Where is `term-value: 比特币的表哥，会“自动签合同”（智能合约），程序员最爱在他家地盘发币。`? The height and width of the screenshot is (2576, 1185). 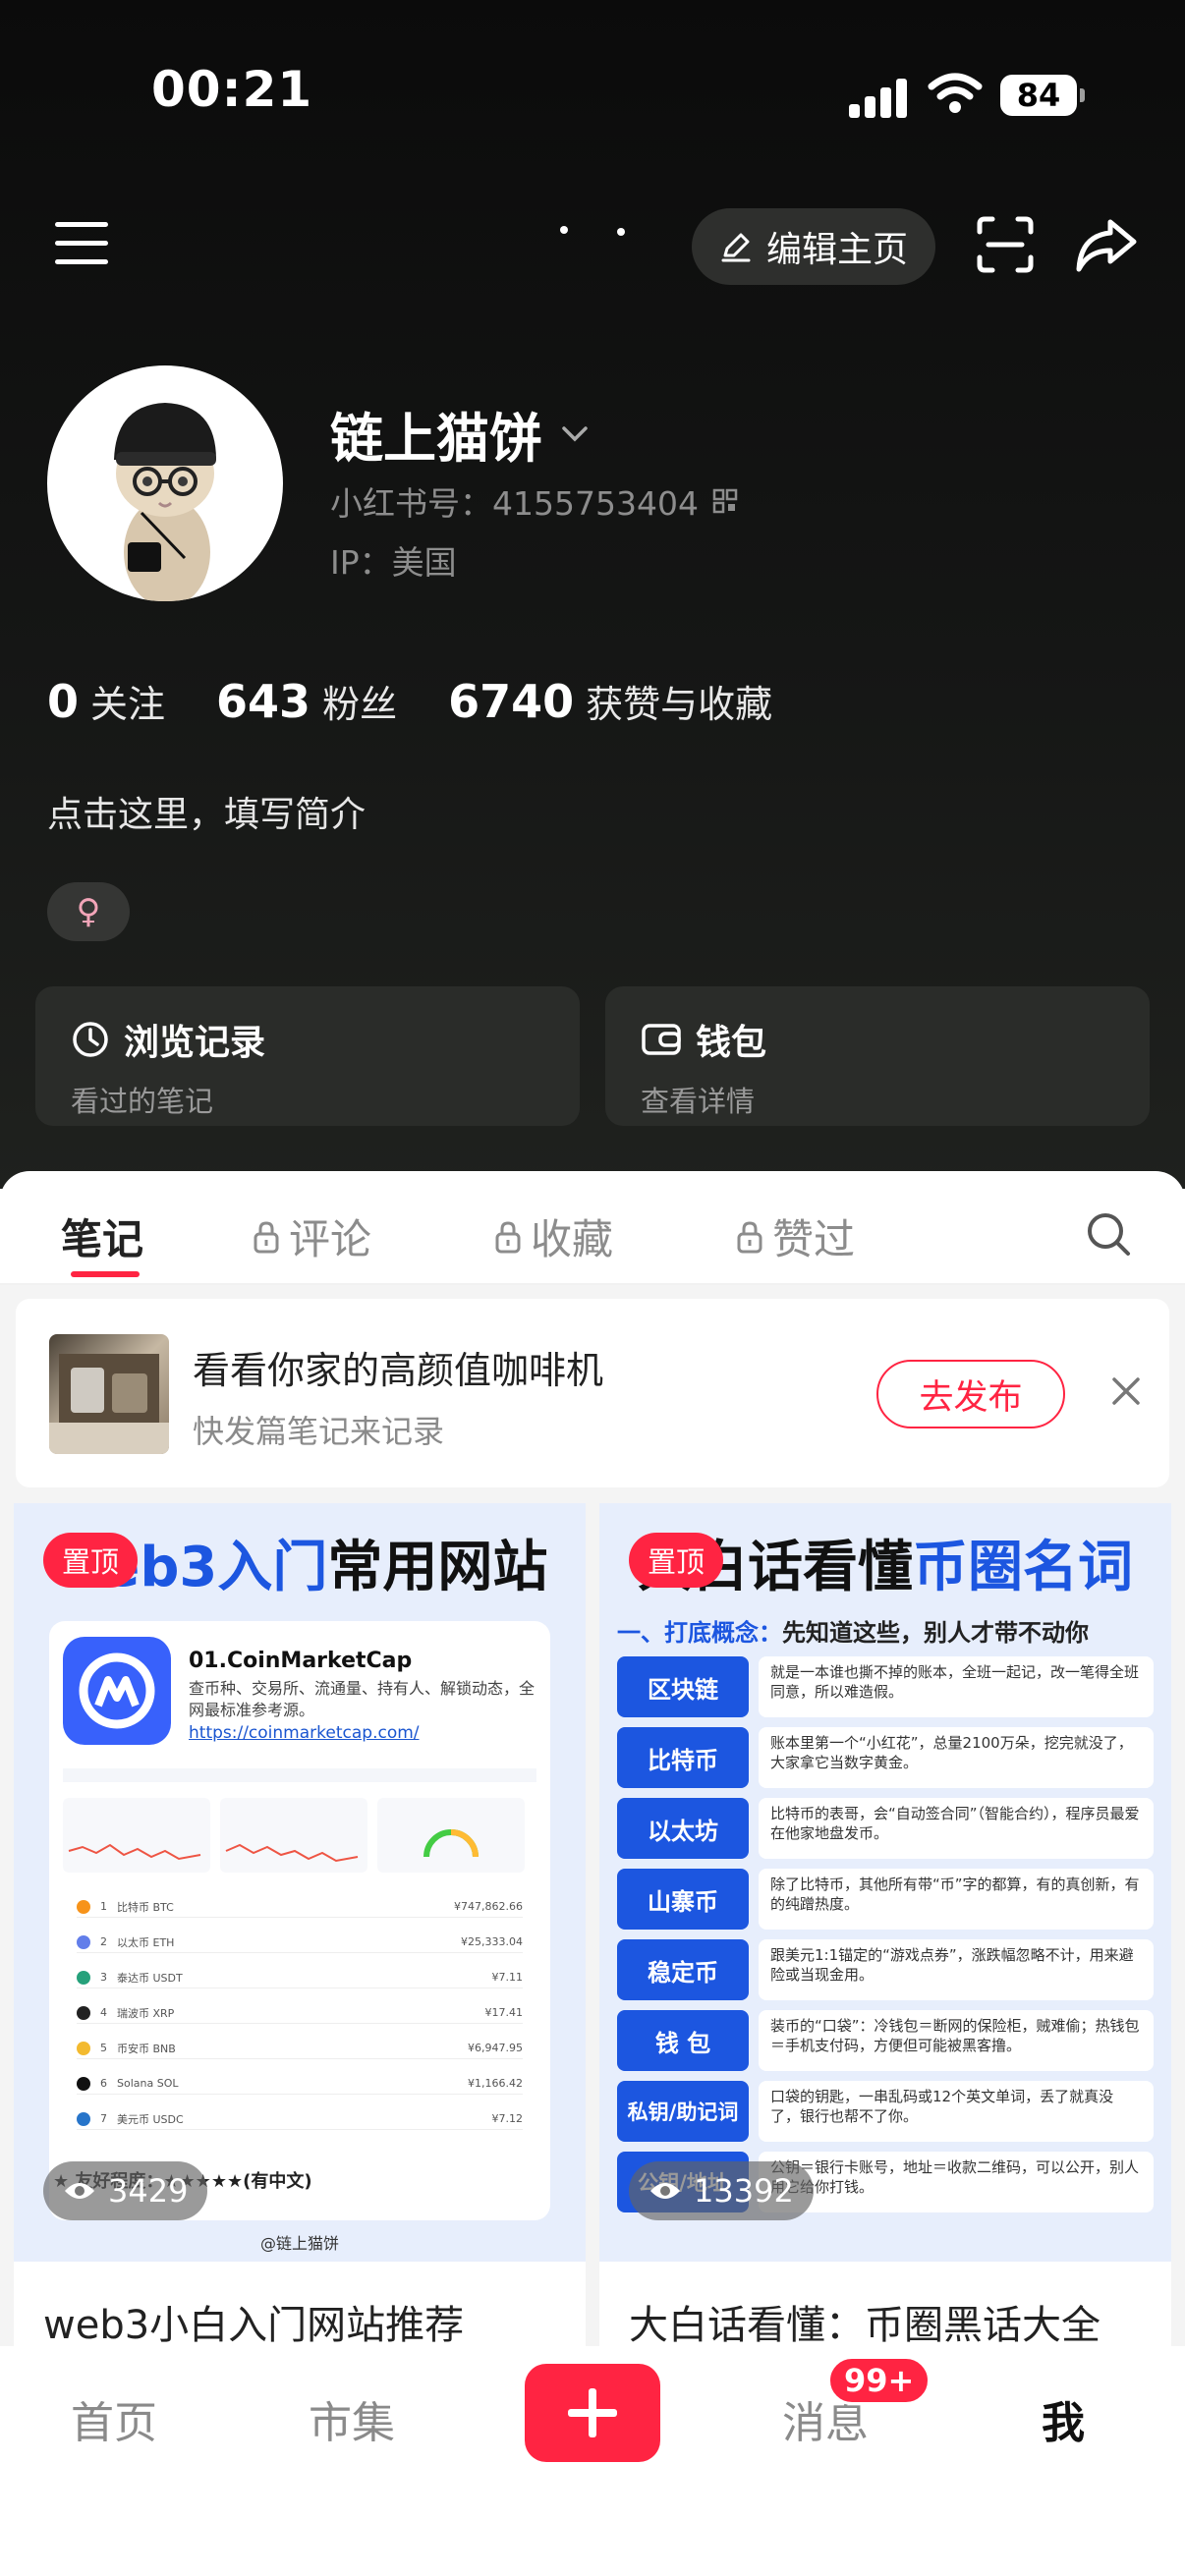 term-value: 比特币的表哥，会“自动签合同”（智能合约），程序员最爱在他家地盘发币。 is located at coordinates (957, 1828).